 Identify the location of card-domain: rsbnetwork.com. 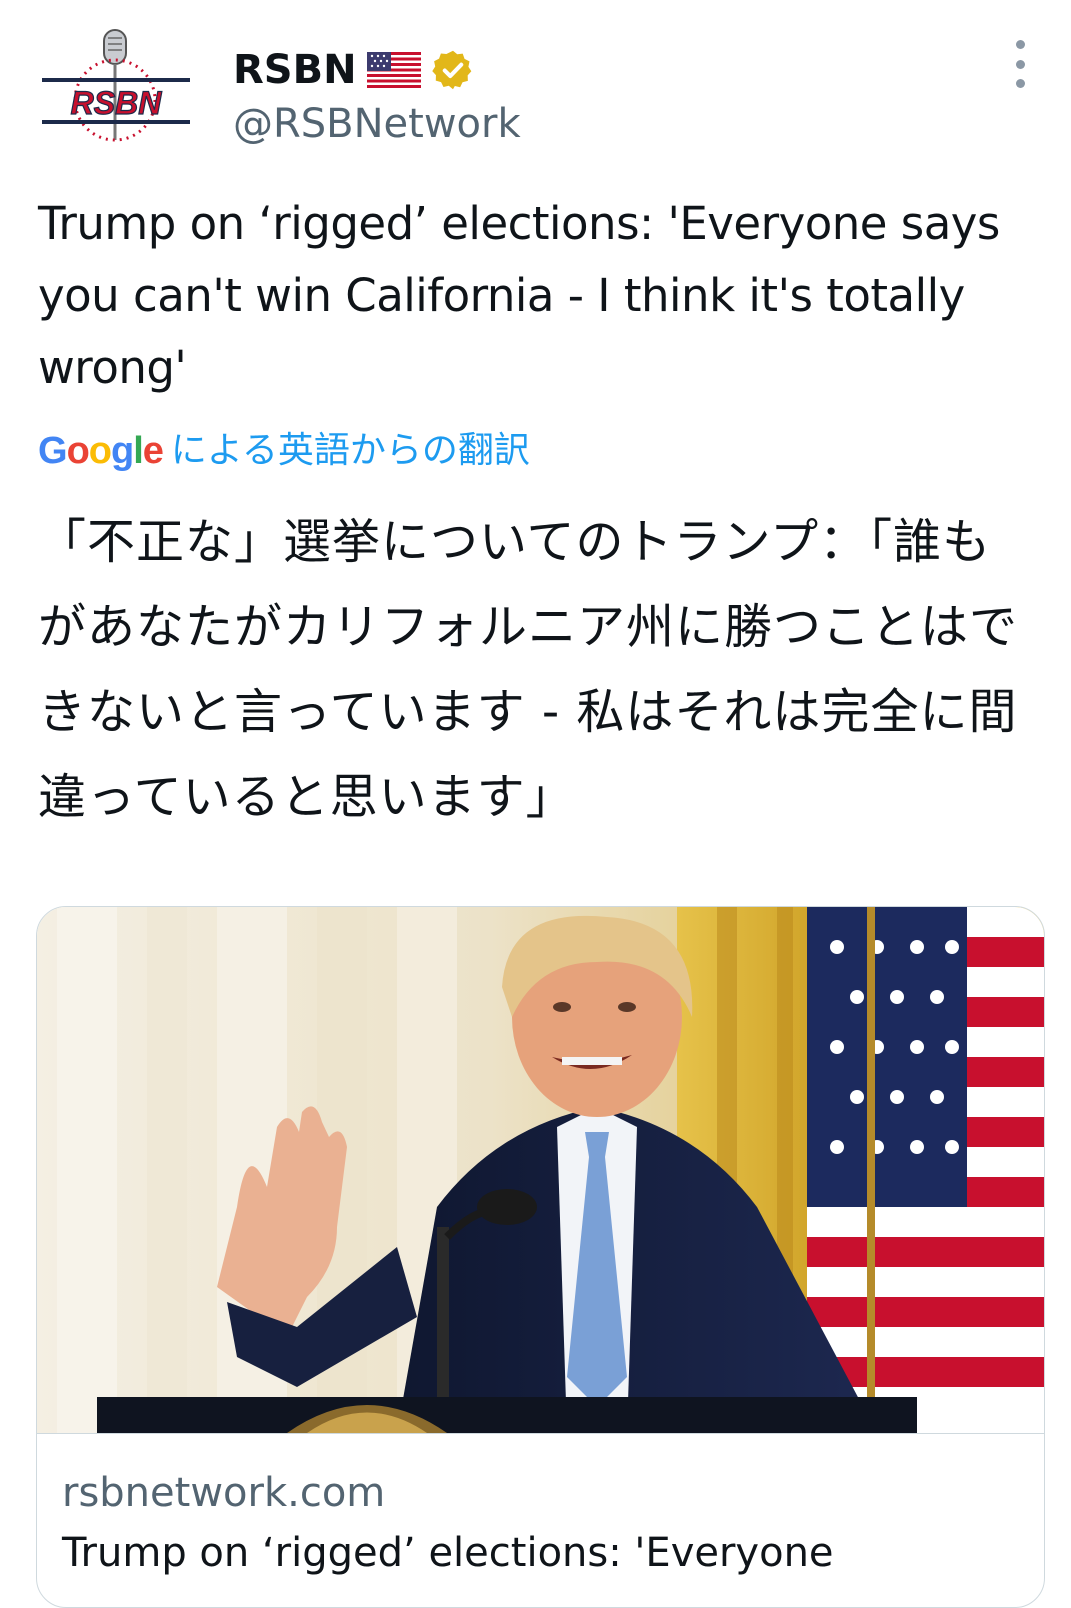
(223, 1493).